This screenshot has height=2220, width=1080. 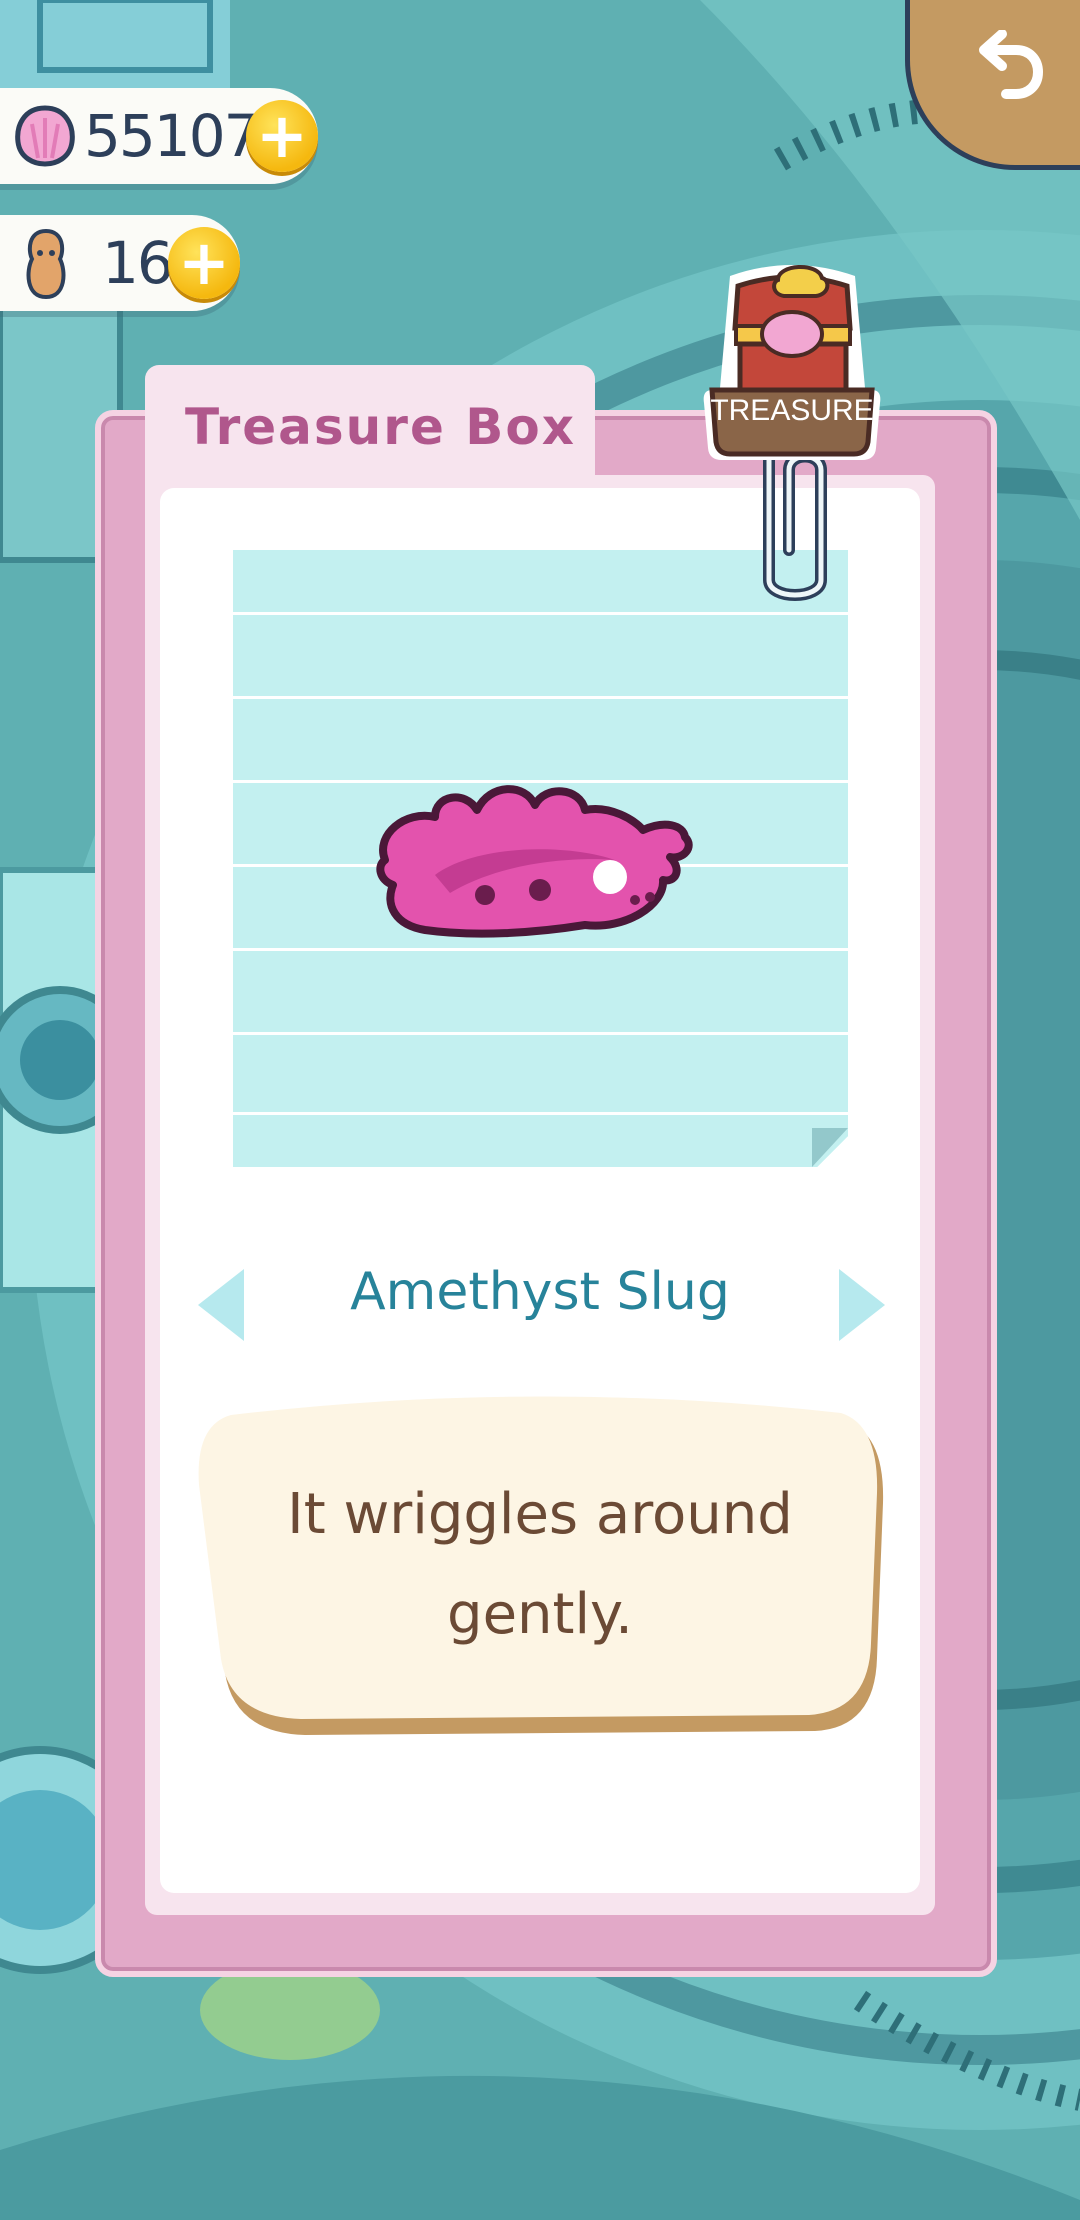 I want to click on treasure-chest-icon, so click(x=792, y=362).